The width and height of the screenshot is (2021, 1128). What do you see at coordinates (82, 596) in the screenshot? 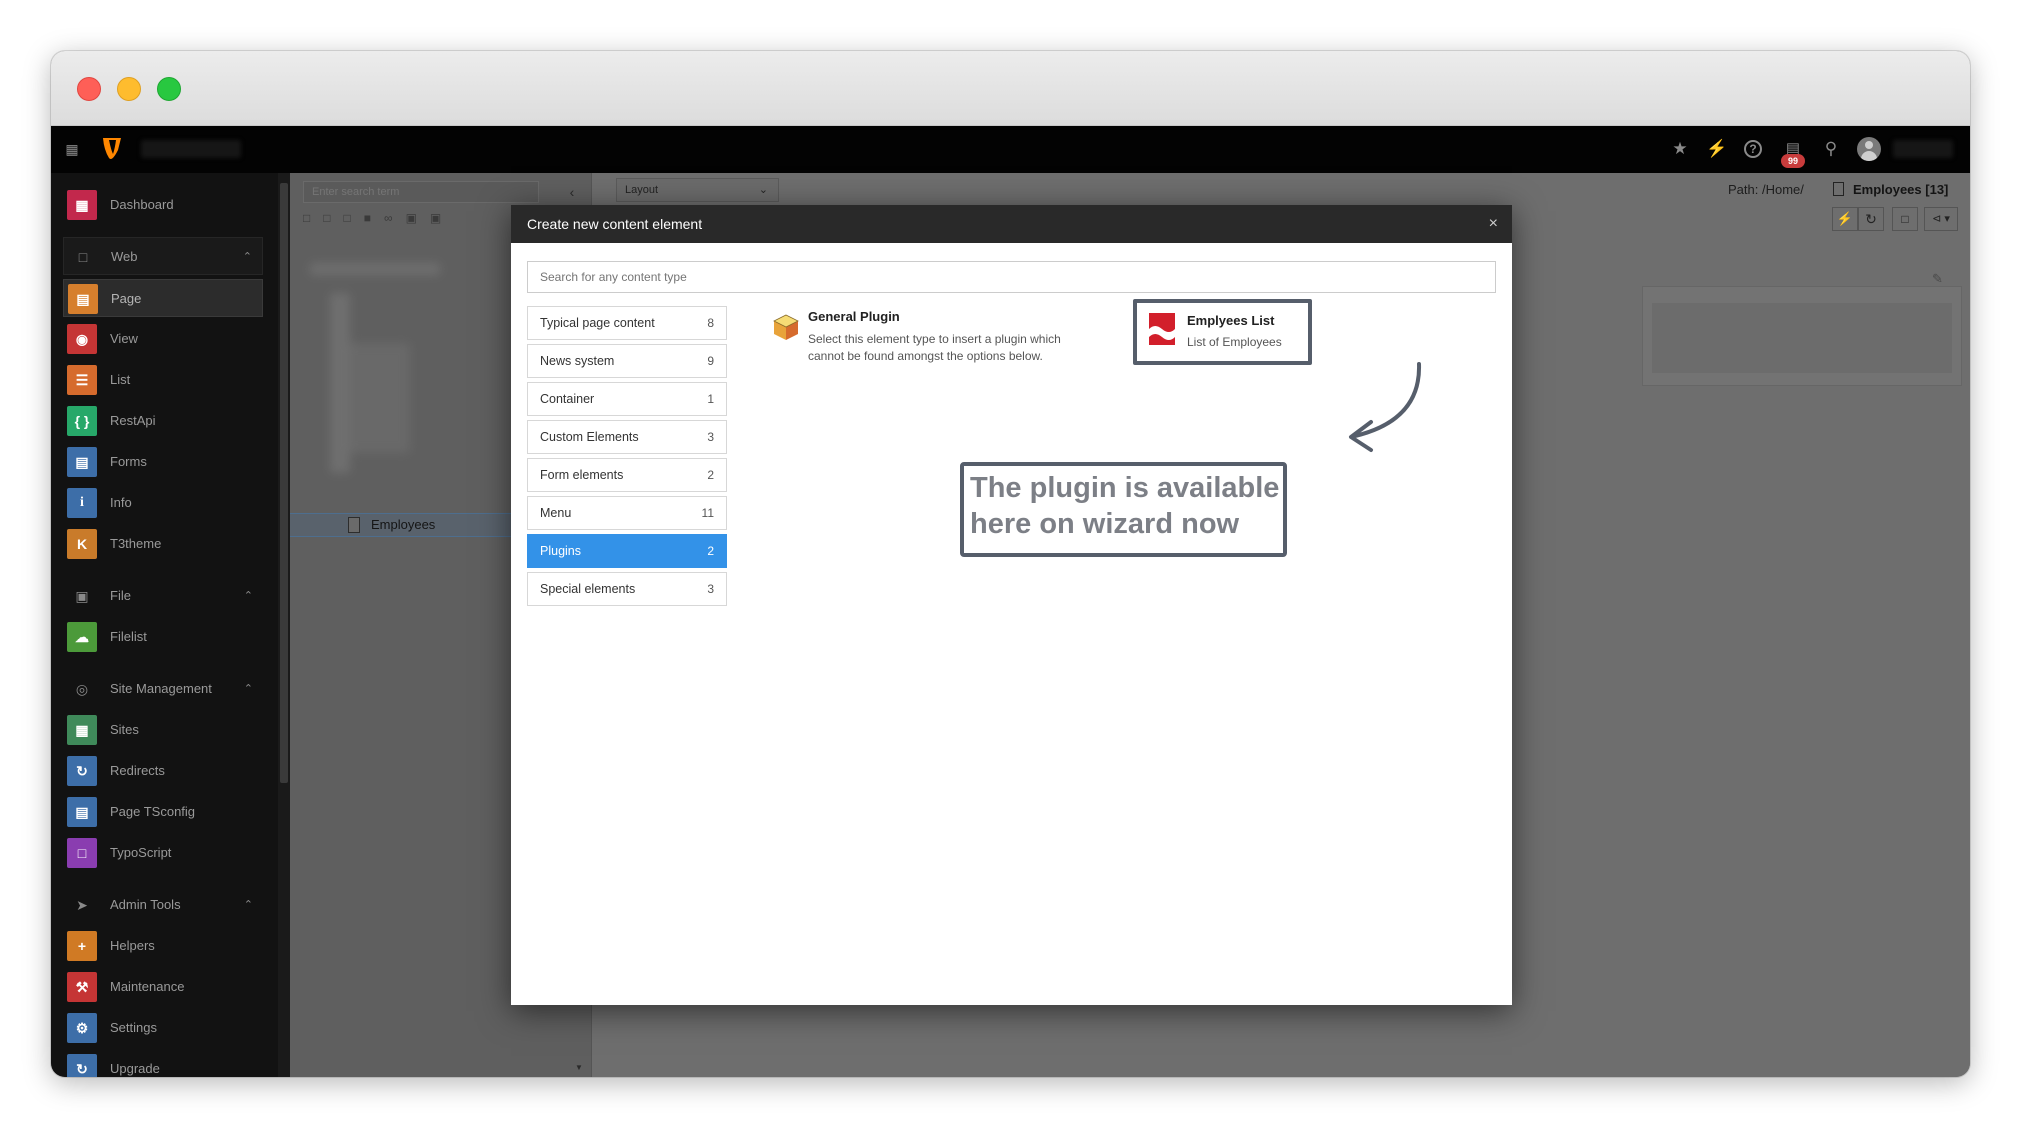
I see `image-icon: ▣` at bounding box center [82, 596].